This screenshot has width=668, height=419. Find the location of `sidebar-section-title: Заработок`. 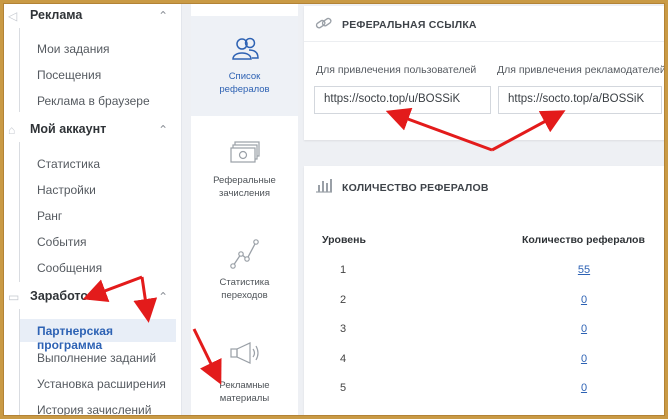

sidebar-section-title: Заработок is located at coordinates (62, 296).